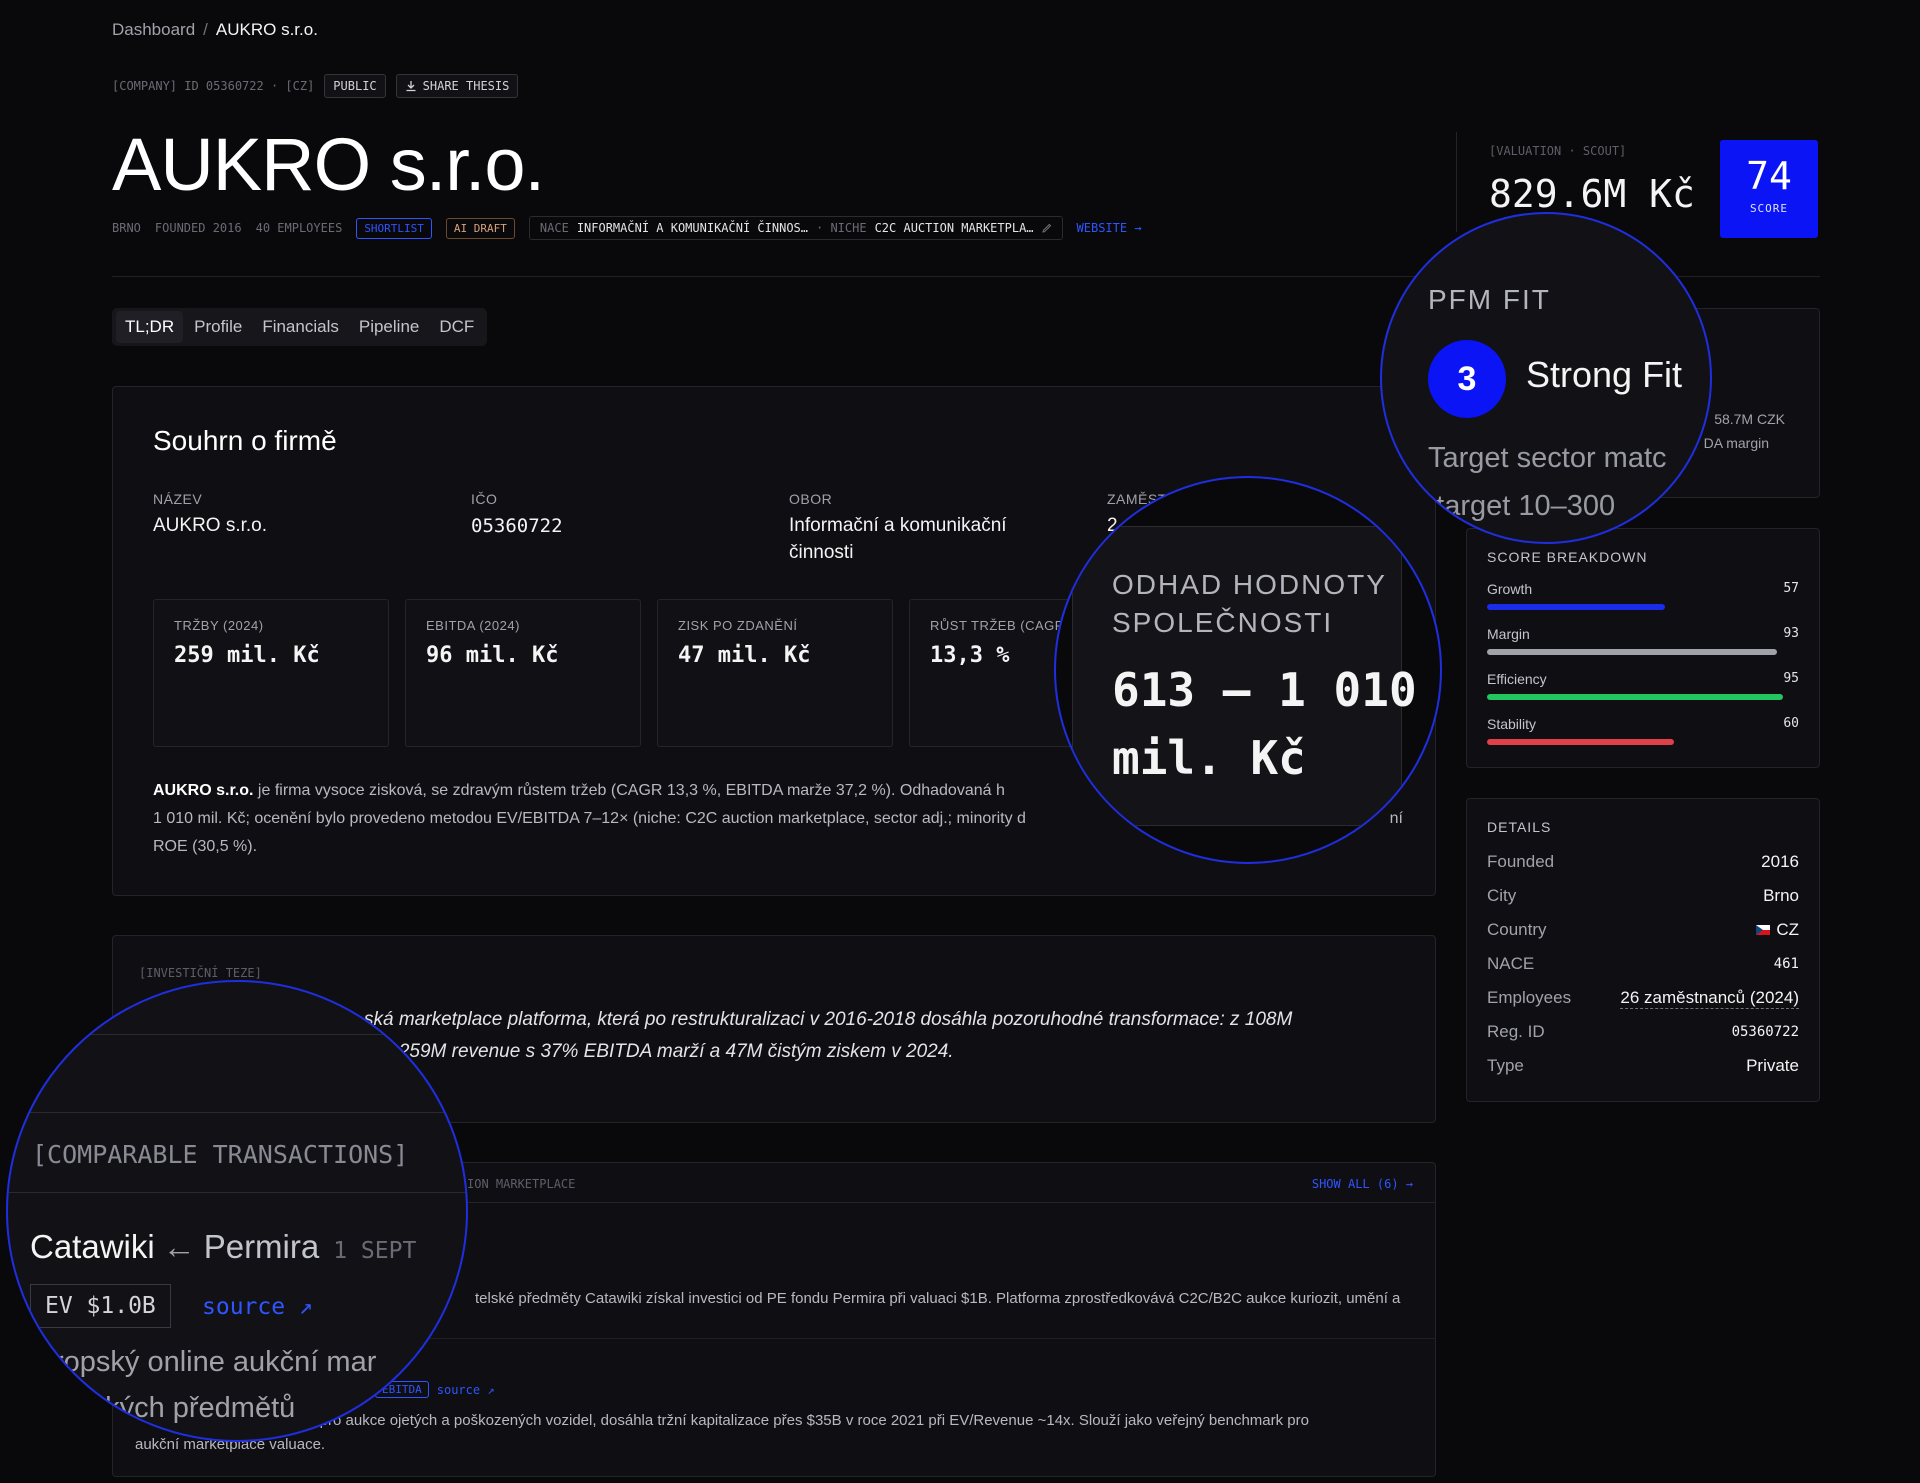 The height and width of the screenshot is (1483, 1920). Describe the element at coordinates (1763, 930) in the screenshot. I see `czech-flag-icon` at that location.